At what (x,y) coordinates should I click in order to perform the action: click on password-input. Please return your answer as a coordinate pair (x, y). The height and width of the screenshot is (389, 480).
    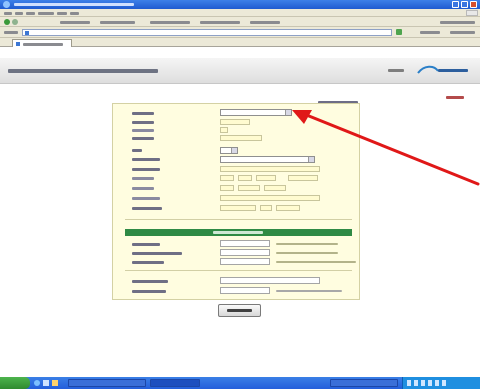
    Looking at the image, I should click on (245, 252).